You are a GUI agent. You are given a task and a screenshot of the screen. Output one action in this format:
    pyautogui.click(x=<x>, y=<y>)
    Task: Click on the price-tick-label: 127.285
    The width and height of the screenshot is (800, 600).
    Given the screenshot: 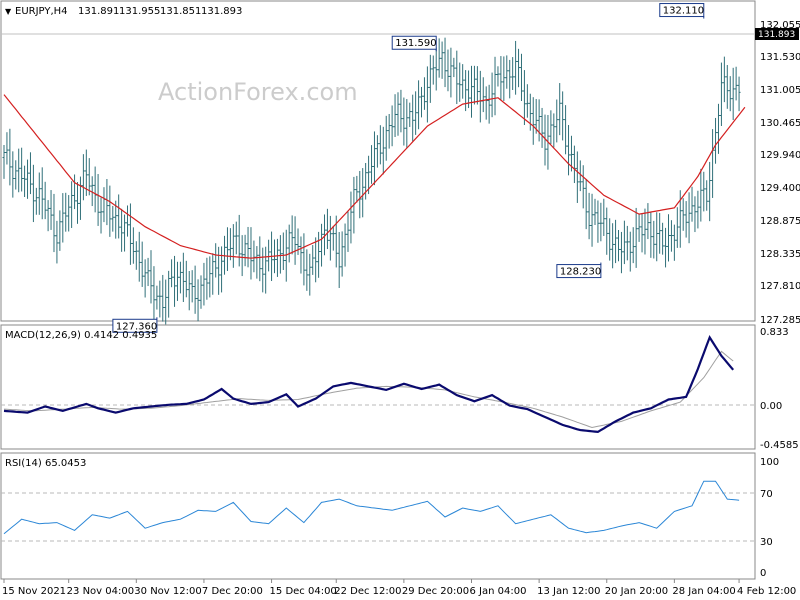 What is the action you would take?
    pyautogui.click(x=780, y=320)
    